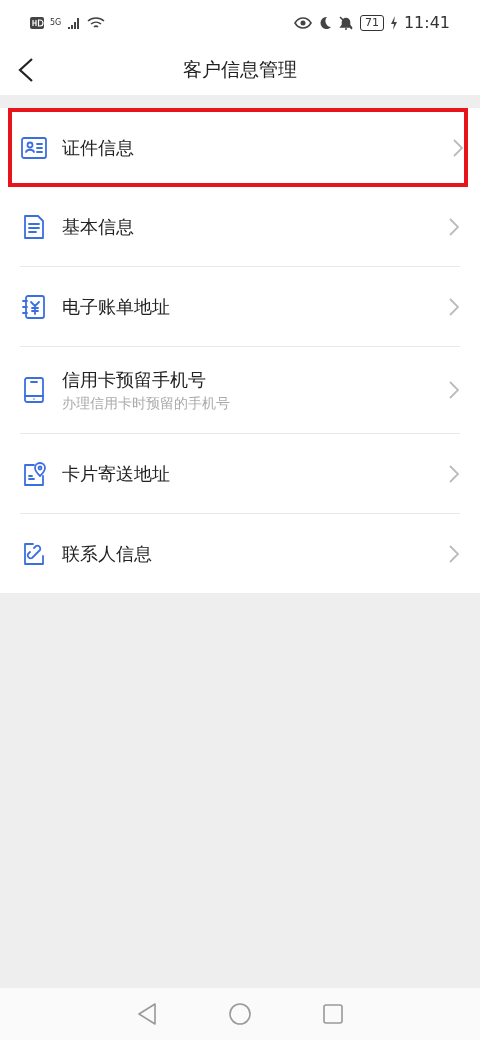  What do you see at coordinates (240, 1014) in the screenshot?
I see `nav-home-button` at bounding box center [240, 1014].